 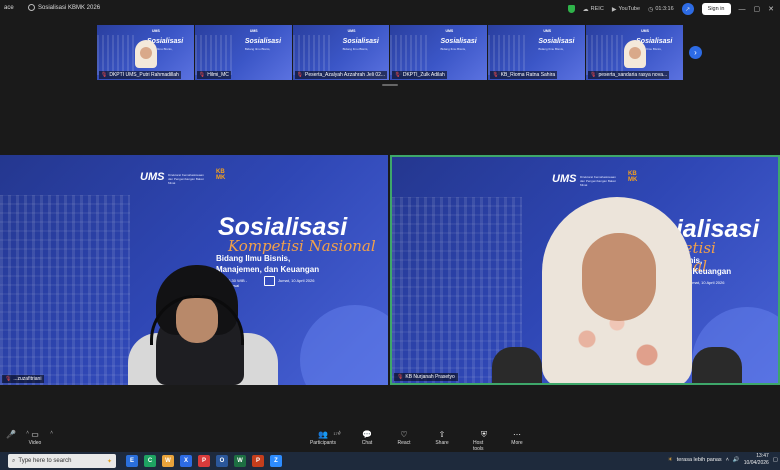 I want to click on tray-chevron-icon: ˄, so click(x=727, y=460).